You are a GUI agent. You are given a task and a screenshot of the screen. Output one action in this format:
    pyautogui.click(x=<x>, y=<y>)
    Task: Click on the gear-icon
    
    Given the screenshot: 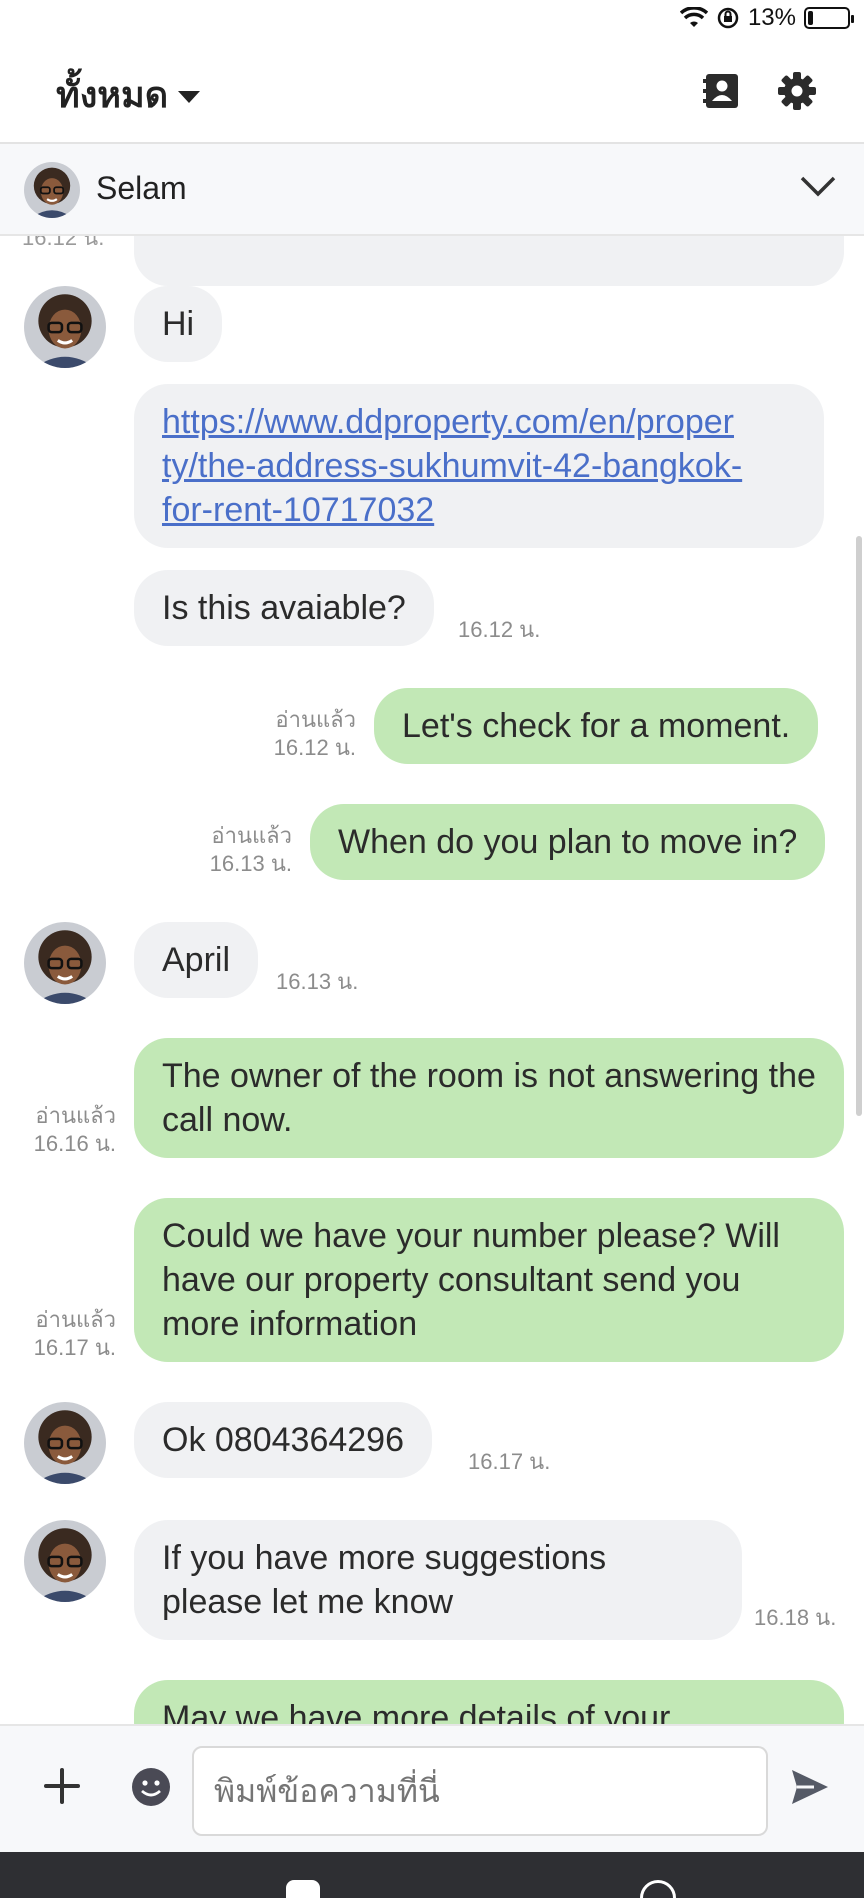 What is the action you would take?
    pyautogui.click(x=797, y=91)
    